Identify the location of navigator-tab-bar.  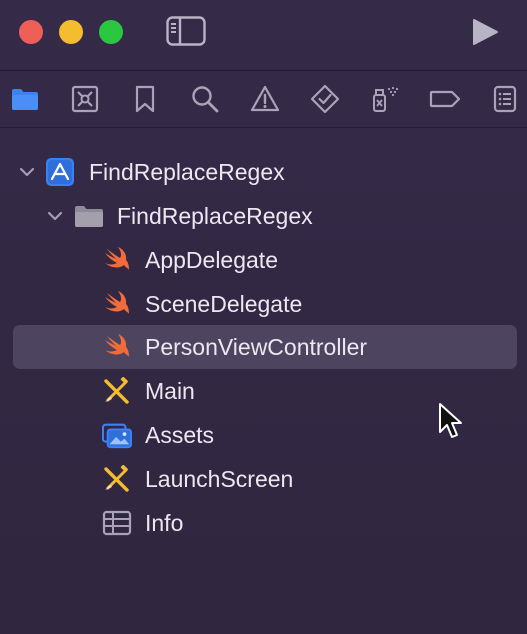
(263, 99).